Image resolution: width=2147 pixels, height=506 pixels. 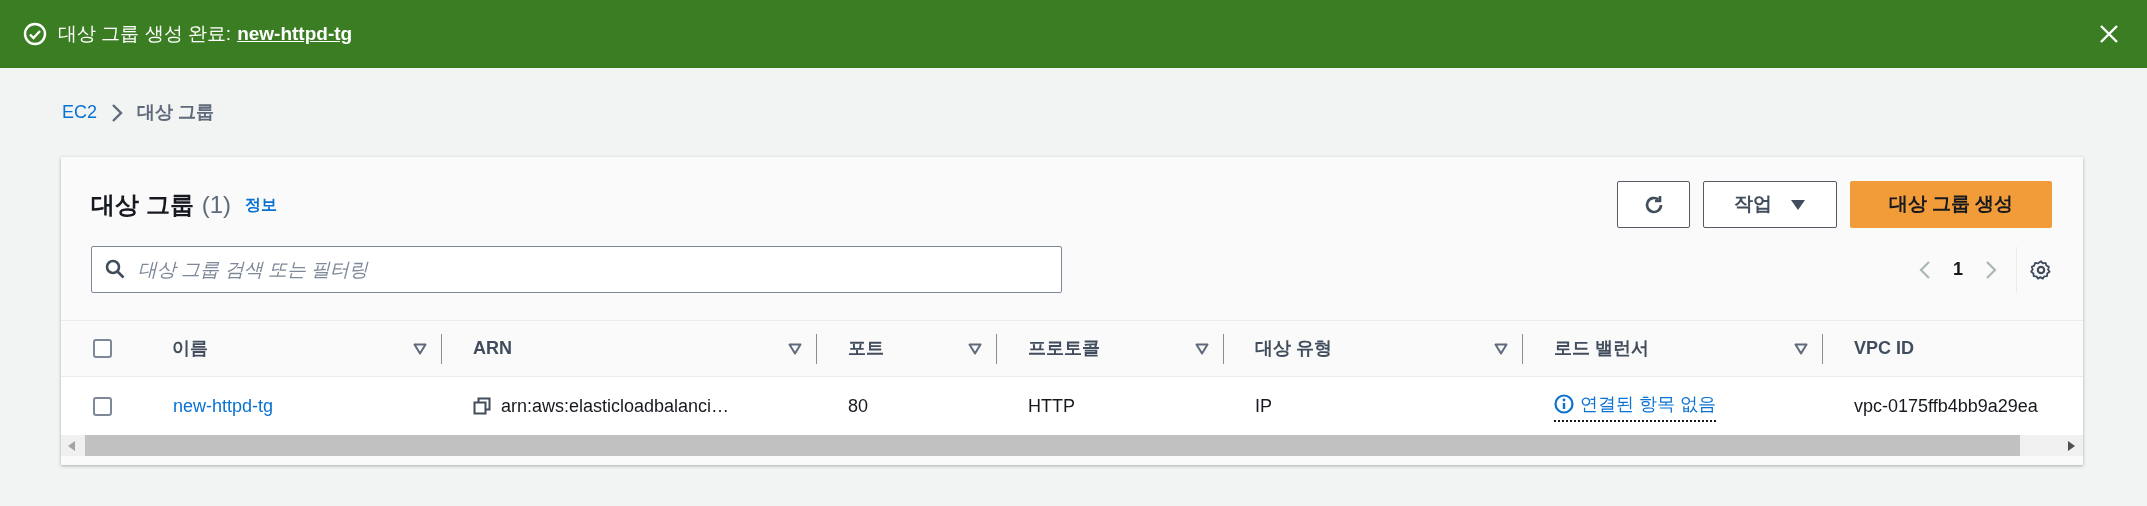 What do you see at coordinates (216, 204) in the screenshot?
I see `item-count: (1)` at bounding box center [216, 204].